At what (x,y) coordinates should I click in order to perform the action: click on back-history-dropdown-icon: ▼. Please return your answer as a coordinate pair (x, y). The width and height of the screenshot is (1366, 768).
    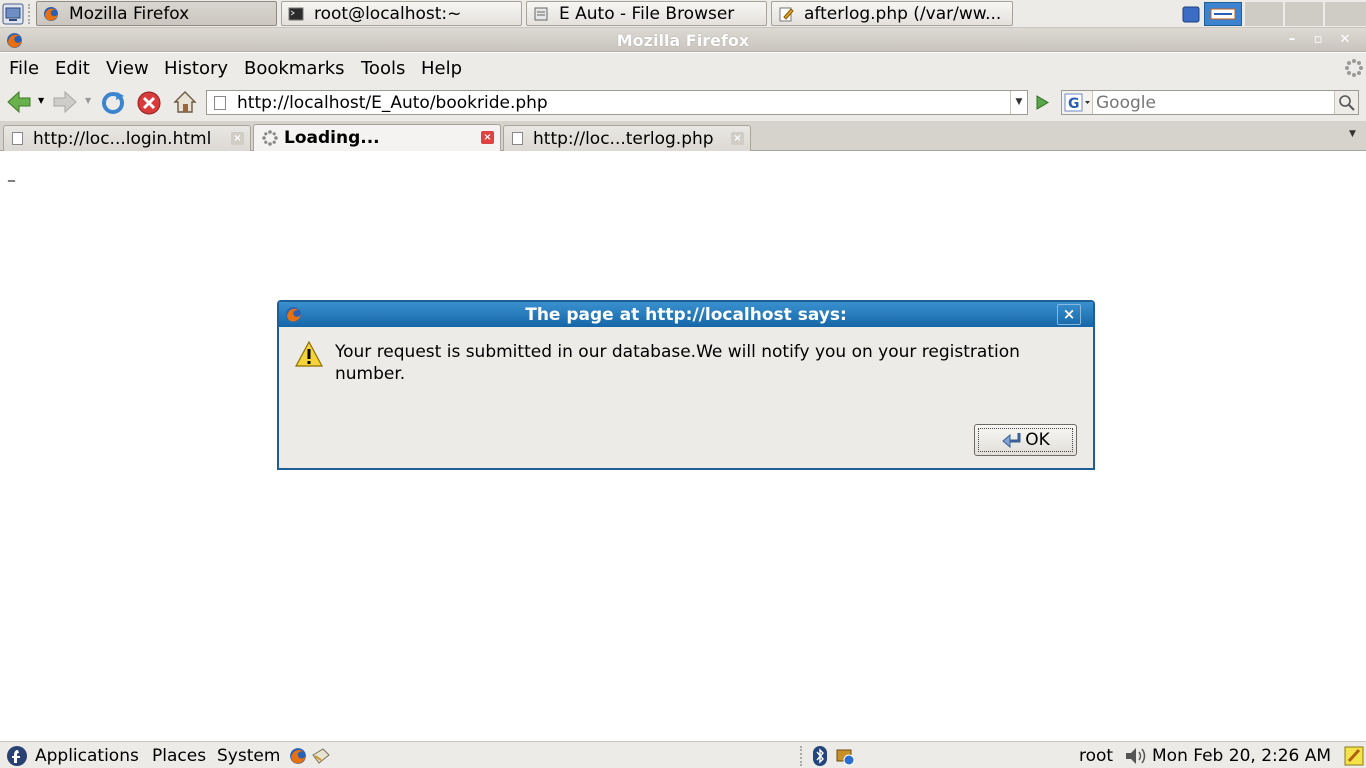
    Looking at the image, I should click on (41, 100).